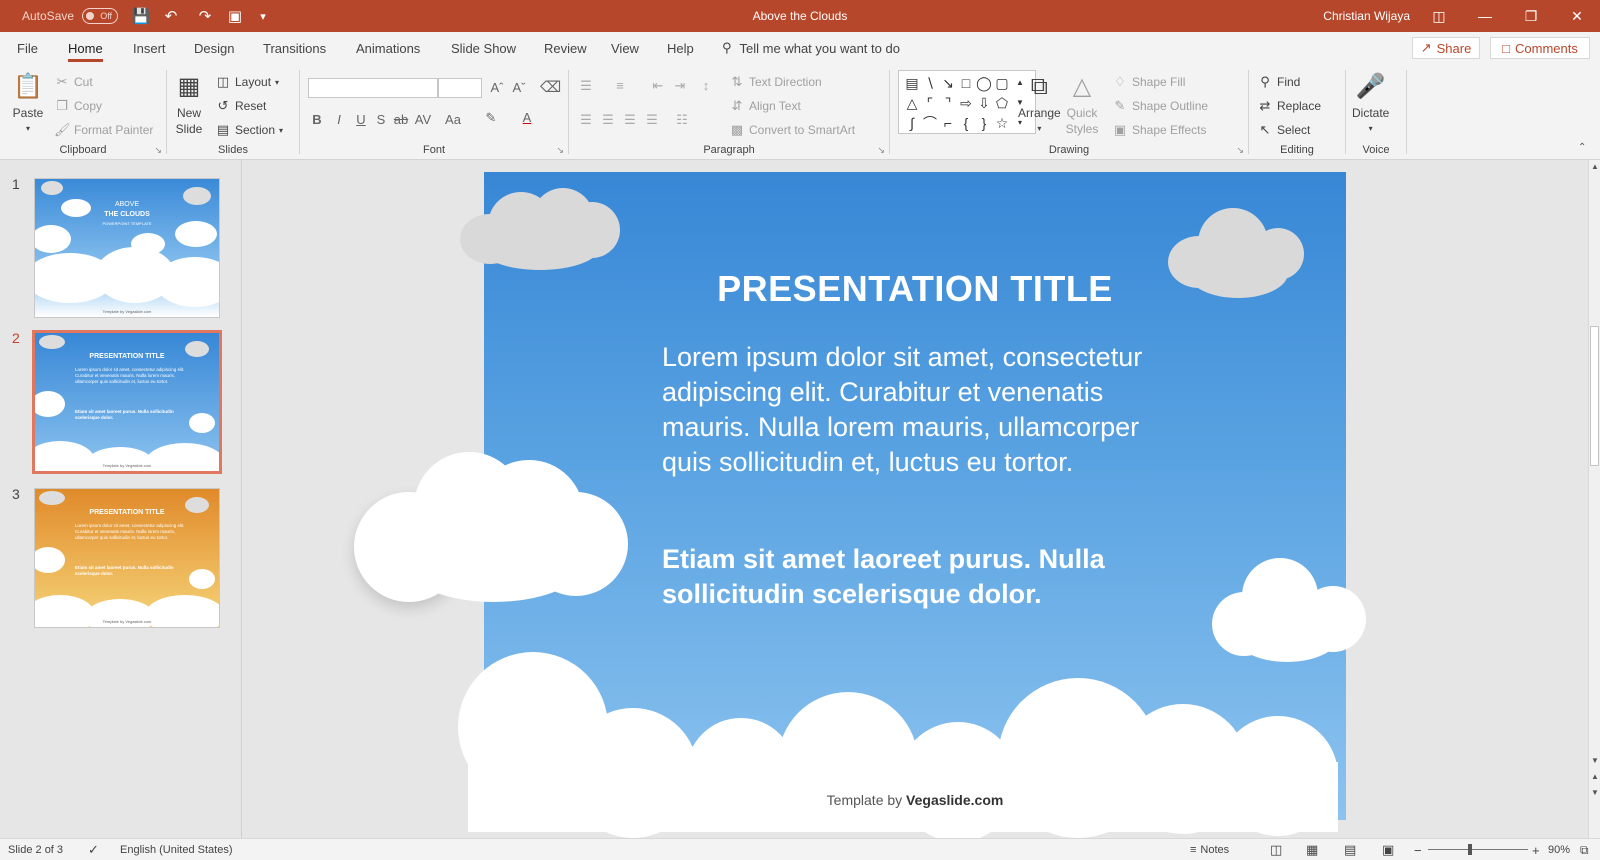  I want to click on tab-home: Home, so click(85, 48).